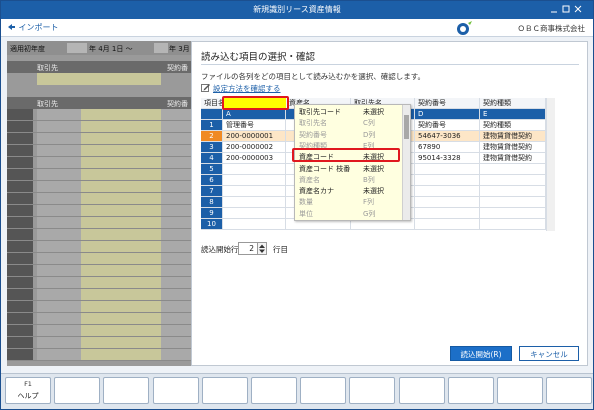 Image resolution: width=594 pixels, height=410 pixels. What do you see at coordinates (447, 158) in the screenshot?
I see `grid-cell: 95014-3328` at bounding box center [447, 158].